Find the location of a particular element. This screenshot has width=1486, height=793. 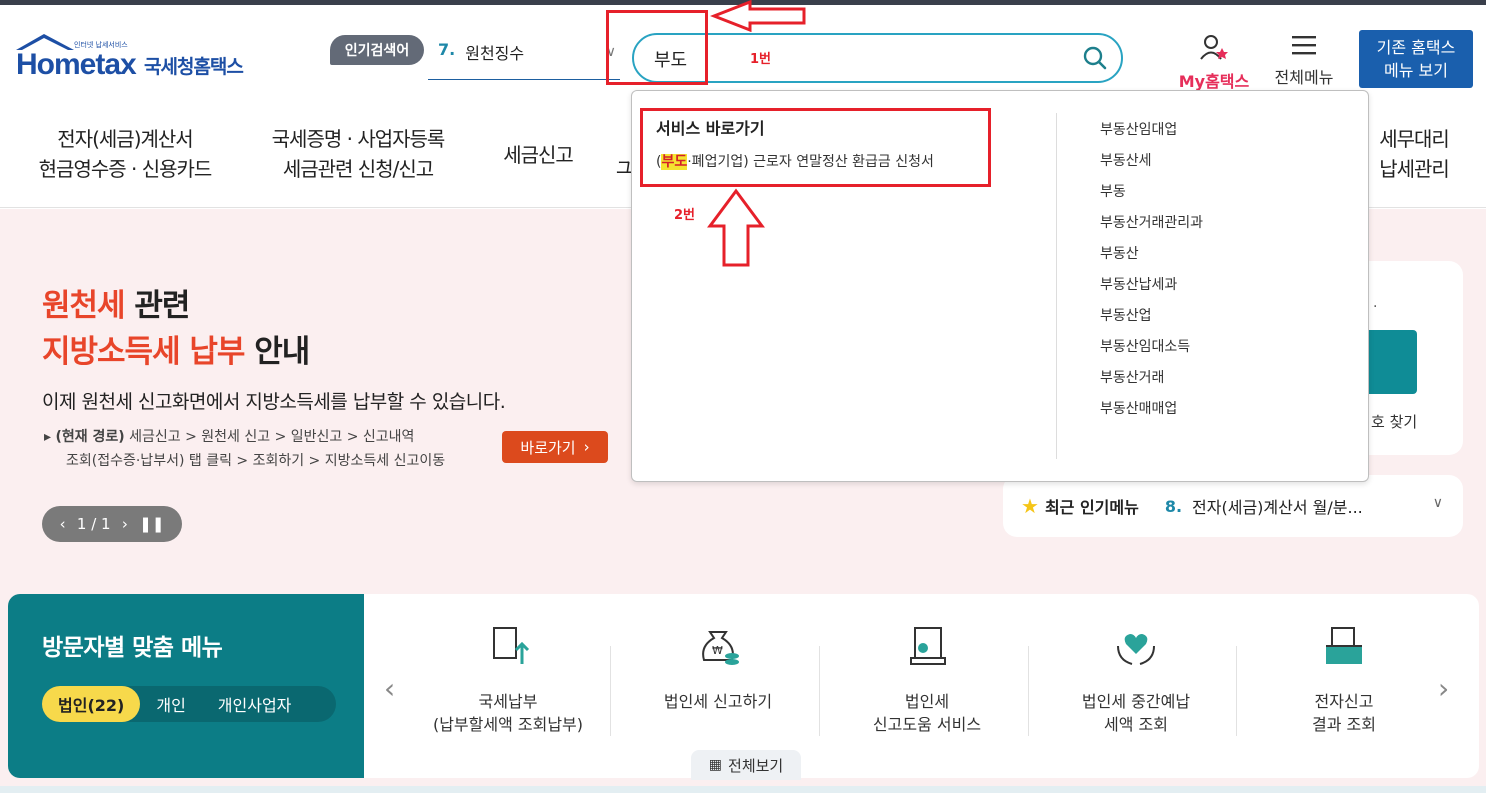

banner-pager: ‹ 1 / 1 › ❚❚ is located at coordinates (112, 524).